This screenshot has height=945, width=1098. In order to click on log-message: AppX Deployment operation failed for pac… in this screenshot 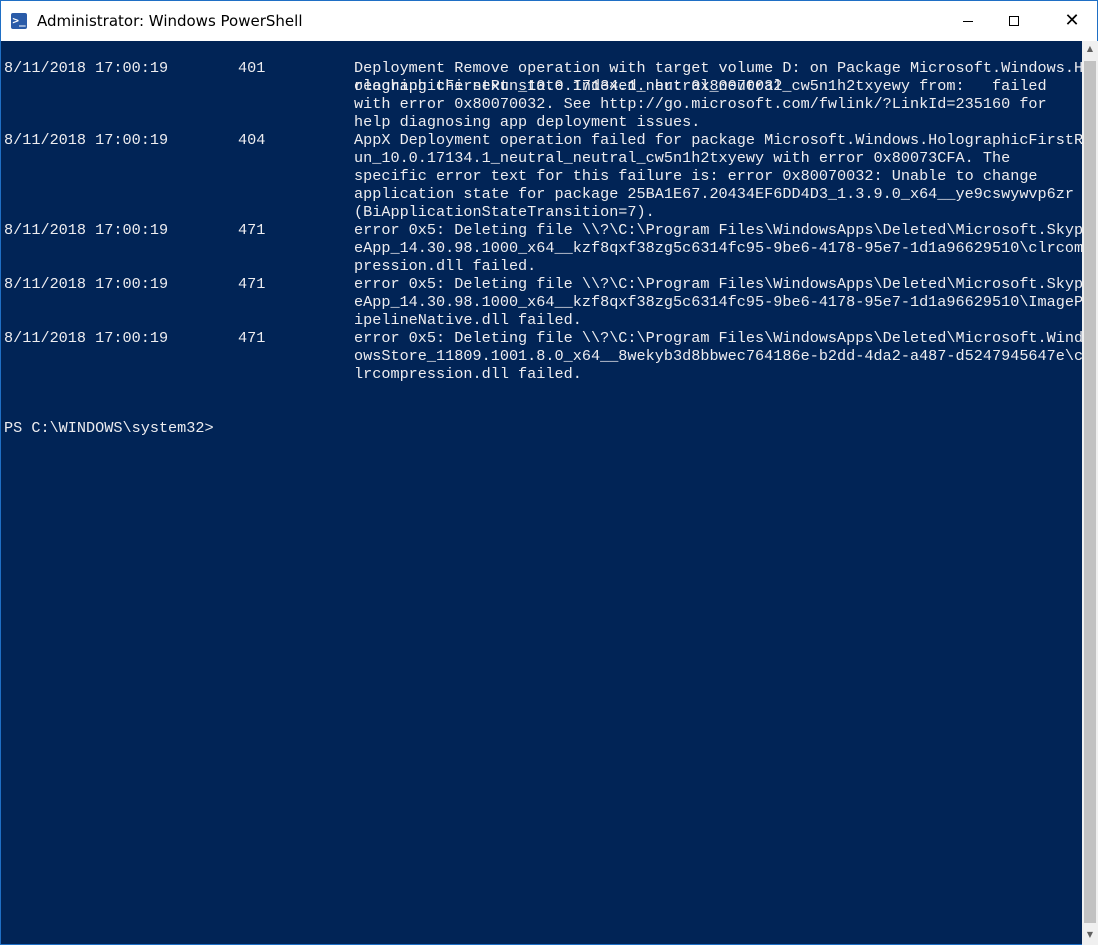, I will do `click(718, 176)`.